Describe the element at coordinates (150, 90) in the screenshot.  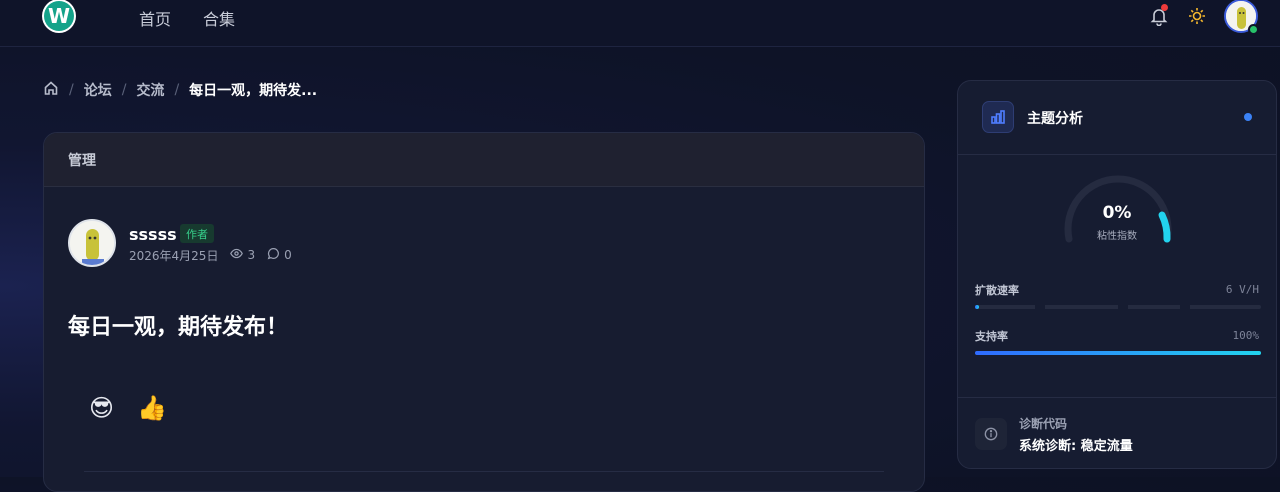
I see `breadcrumb-exchange: 交流` at that location.